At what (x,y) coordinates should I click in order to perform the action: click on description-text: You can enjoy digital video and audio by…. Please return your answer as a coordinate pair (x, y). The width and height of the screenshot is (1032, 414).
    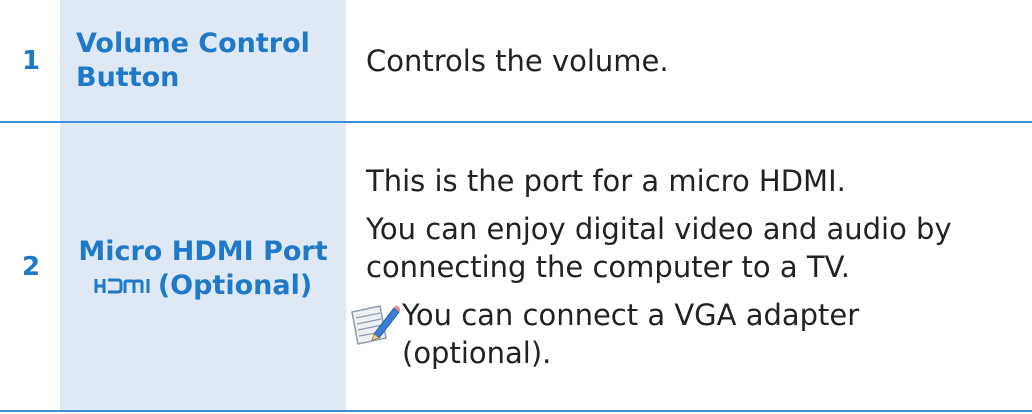
    Looking at the image, I should click on (699, 248).